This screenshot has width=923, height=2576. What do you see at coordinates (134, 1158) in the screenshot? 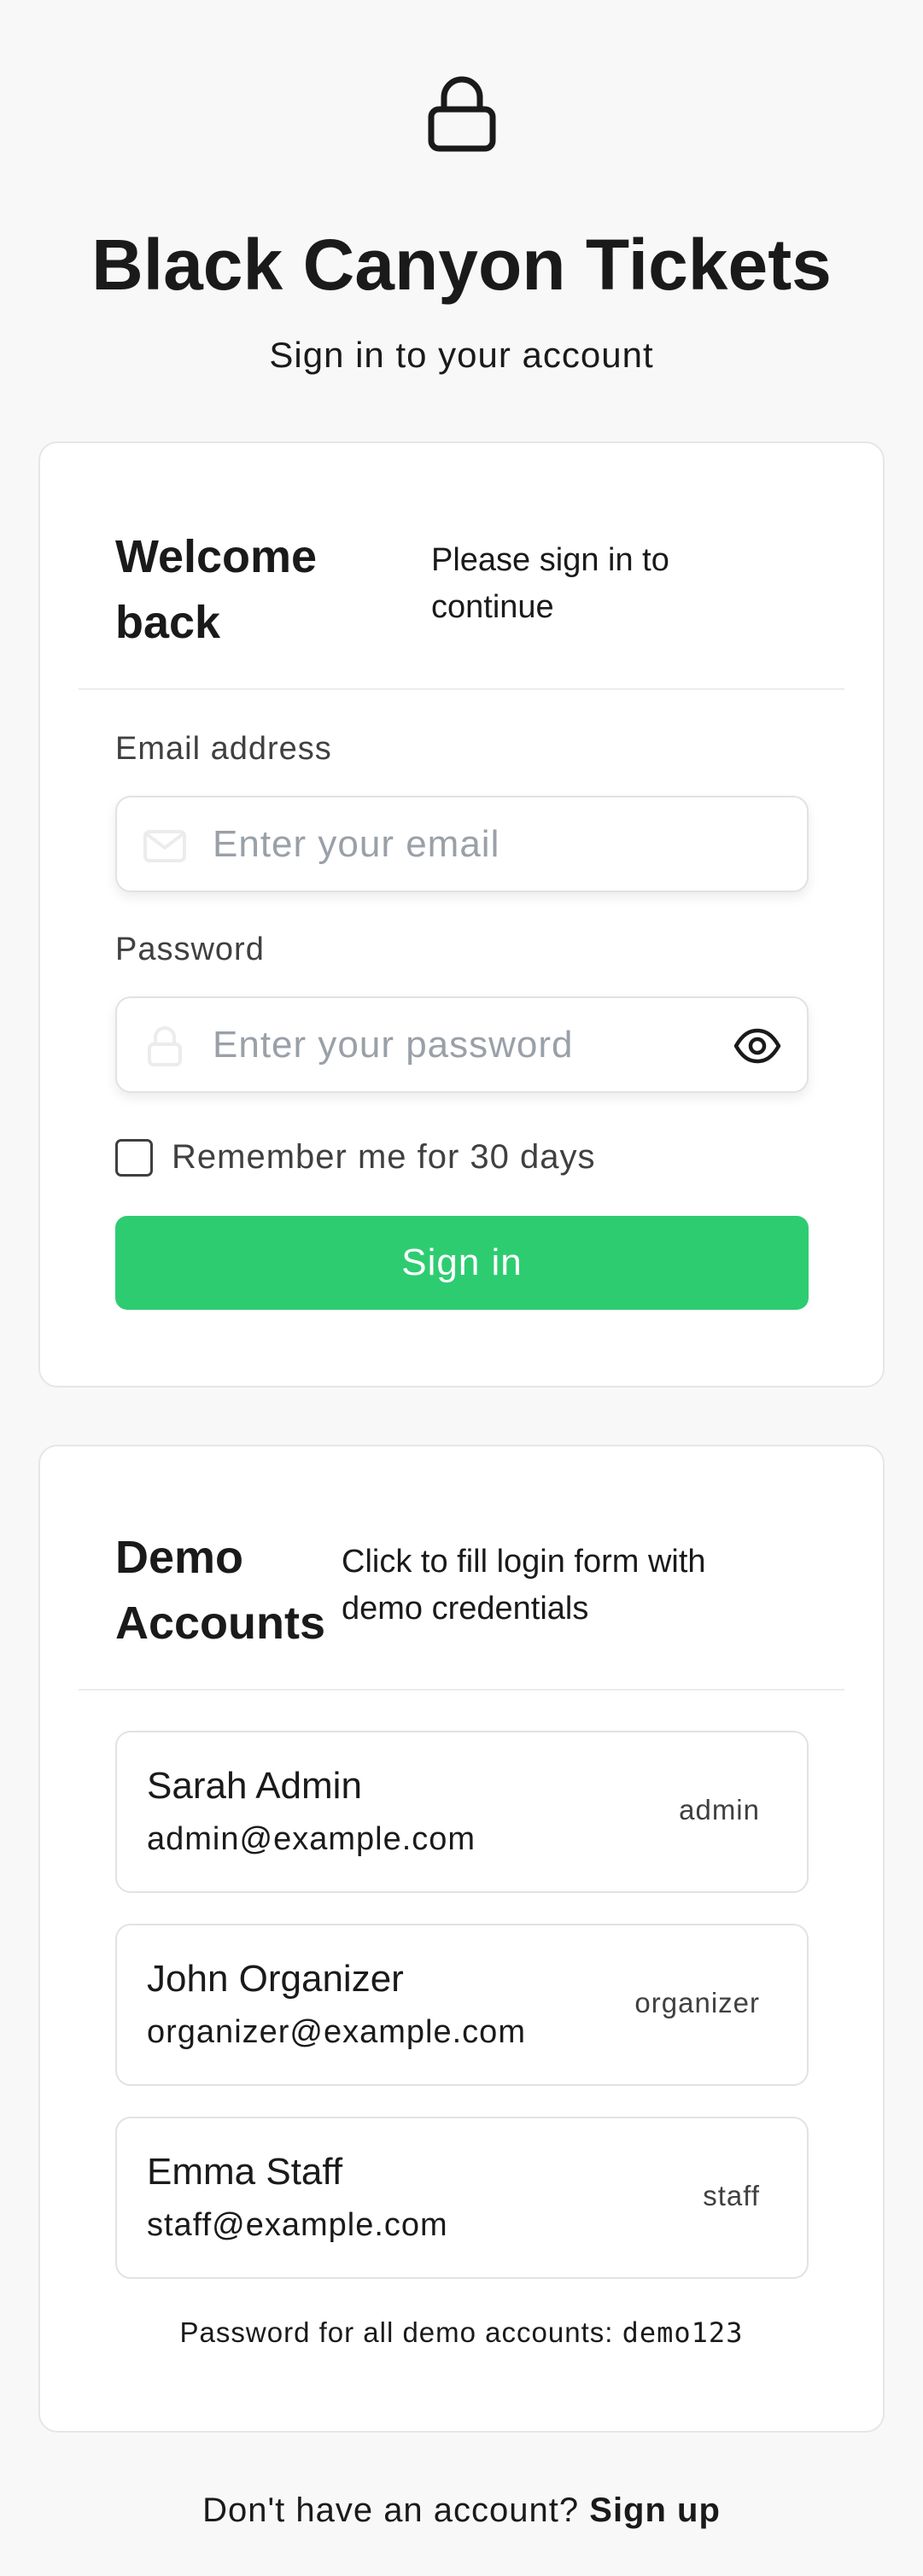
I see `remember-checkbox` at bounding box center [134, 1158].